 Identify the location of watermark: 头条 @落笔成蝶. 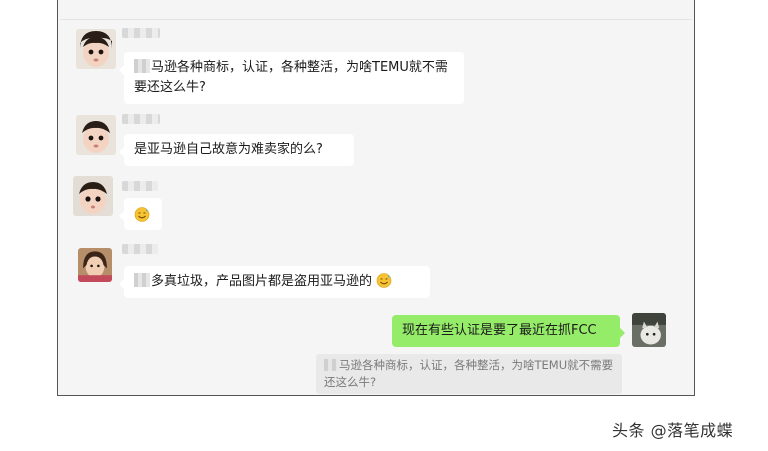
(673, 430).